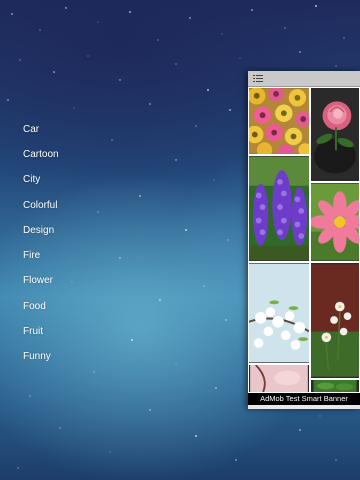 Image resolution: width=360 pixels, height=480 pixels. I want to click on category-item-cartoon: Cartoon, so click(41, 155).